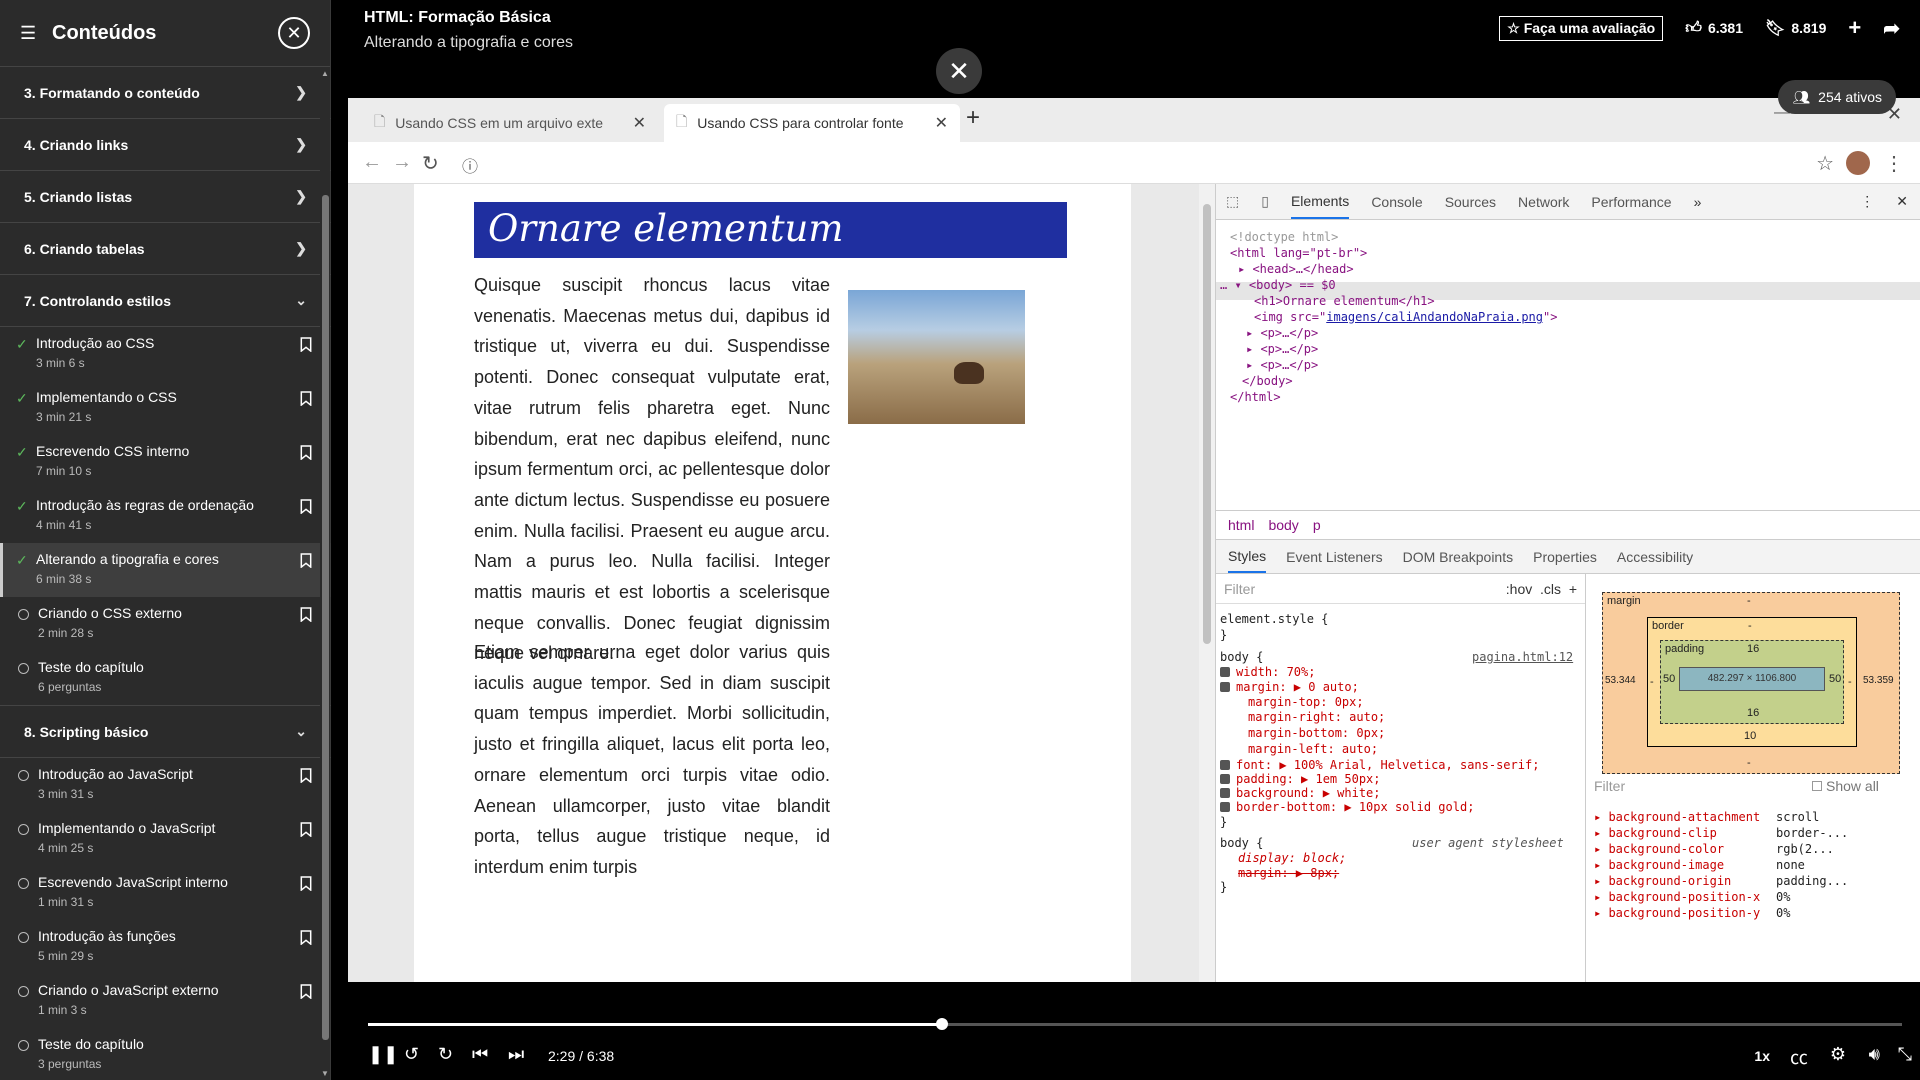  Describe the element at coordinates (1581, 28) in the screenshot. I see `rate-course-button: ☆ Faça uma avaliação` at that location.